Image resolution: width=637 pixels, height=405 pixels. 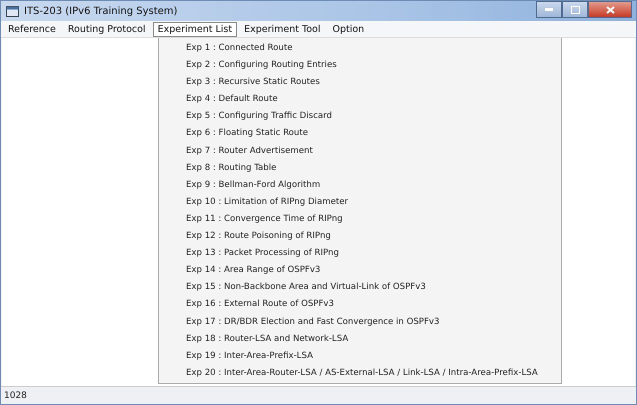 What do you see at coordinates (360, 151) in the screenshot?
I see `menu-entry: Exp 7 : Router Advertisement` at bounding box center [360, 151].